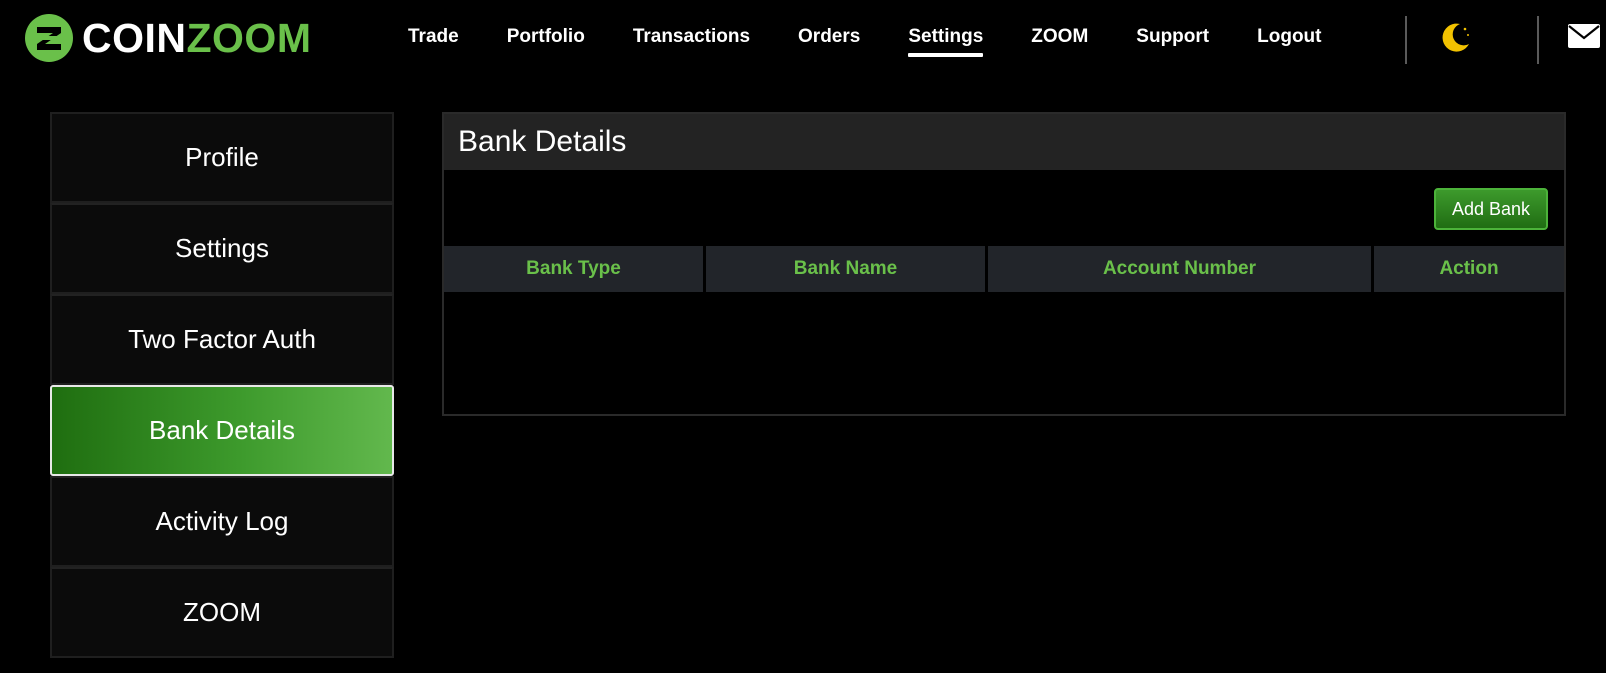  I want to click on logo-text-green: ZOOM, so click(249, 38).